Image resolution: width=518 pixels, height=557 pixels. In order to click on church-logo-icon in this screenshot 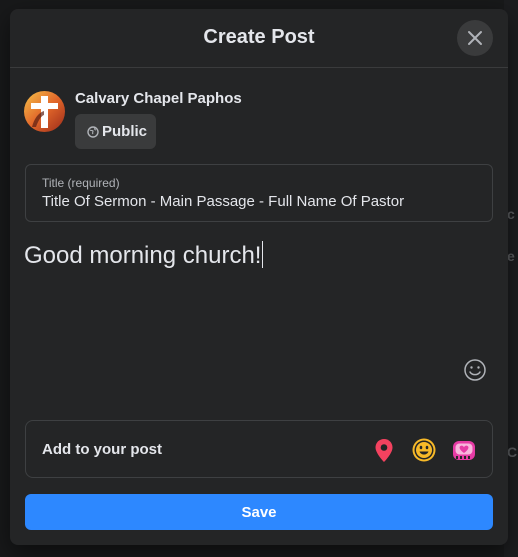, I will do `click(44, 111)`.